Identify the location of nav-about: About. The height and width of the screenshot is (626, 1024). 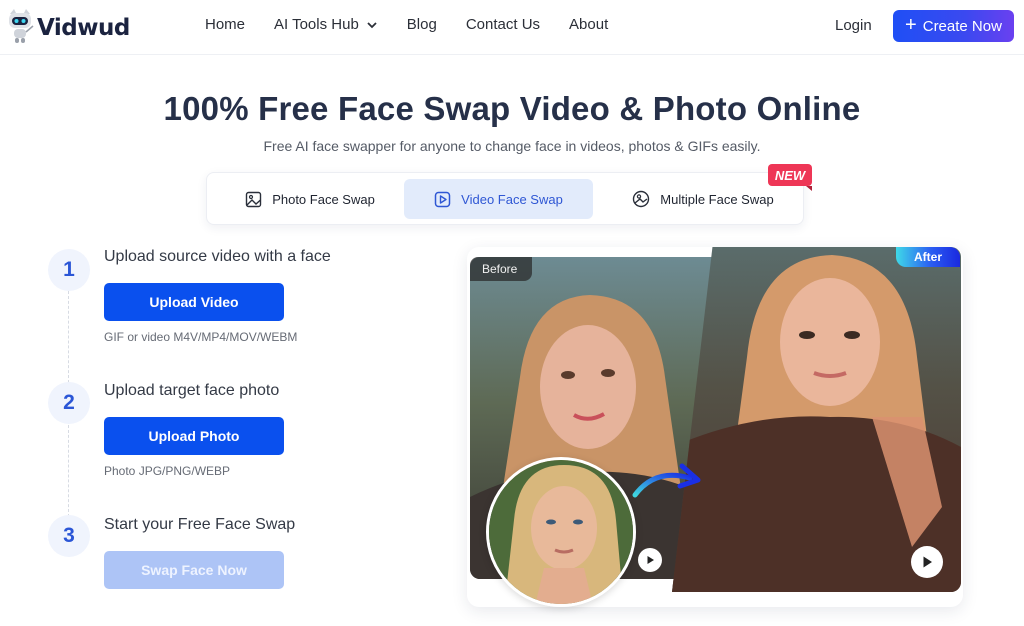
(588, 24).